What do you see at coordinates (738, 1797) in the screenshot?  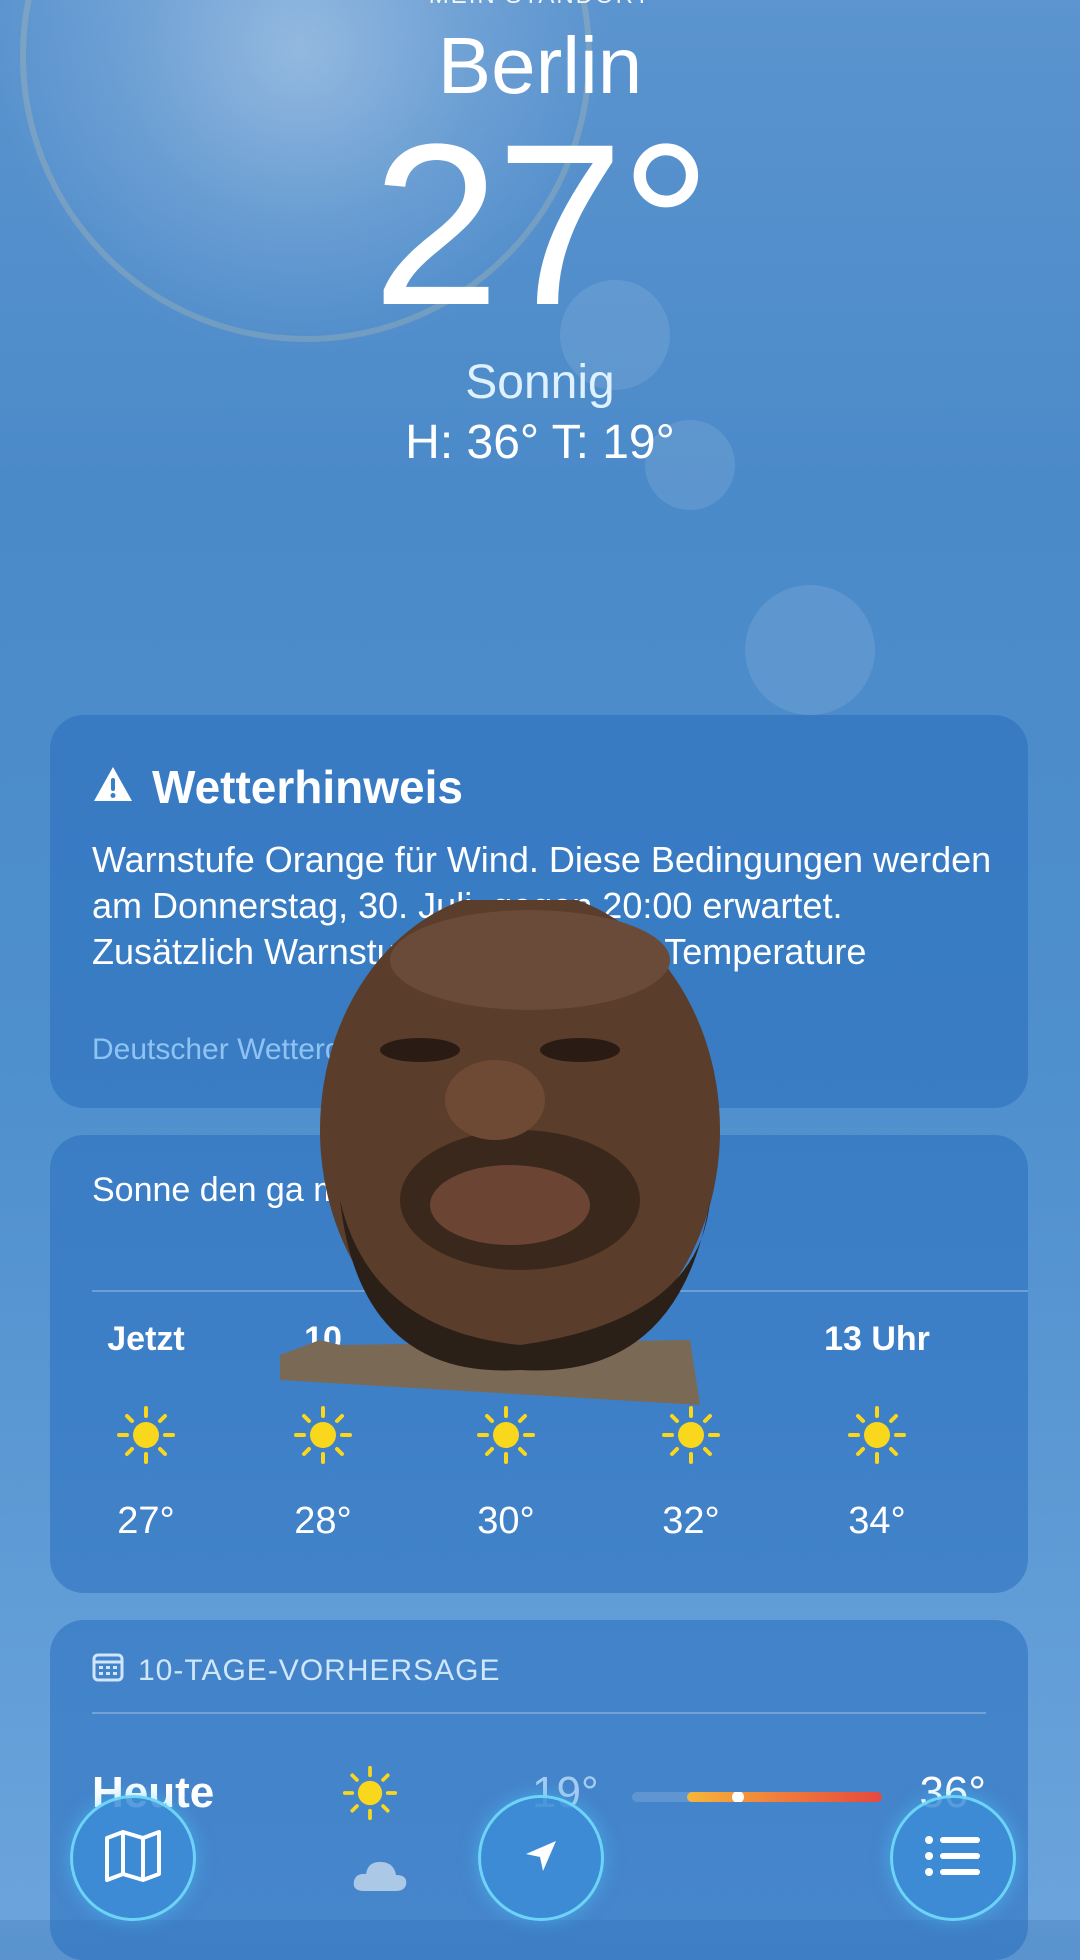 I see `current-temp-dot` at bounding box center [738, 1797].